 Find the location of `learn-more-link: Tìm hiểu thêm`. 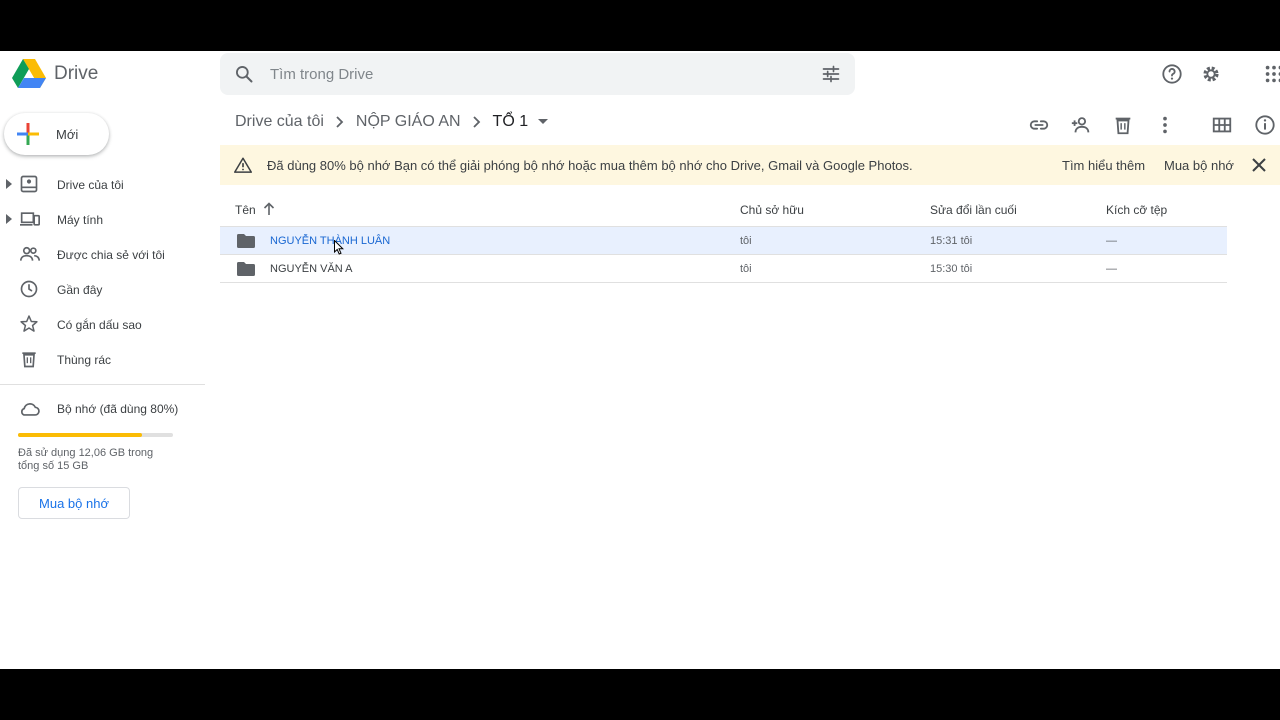

learn-more-link: Tìm hiểu thêm is located at coordinates (1103, 165).